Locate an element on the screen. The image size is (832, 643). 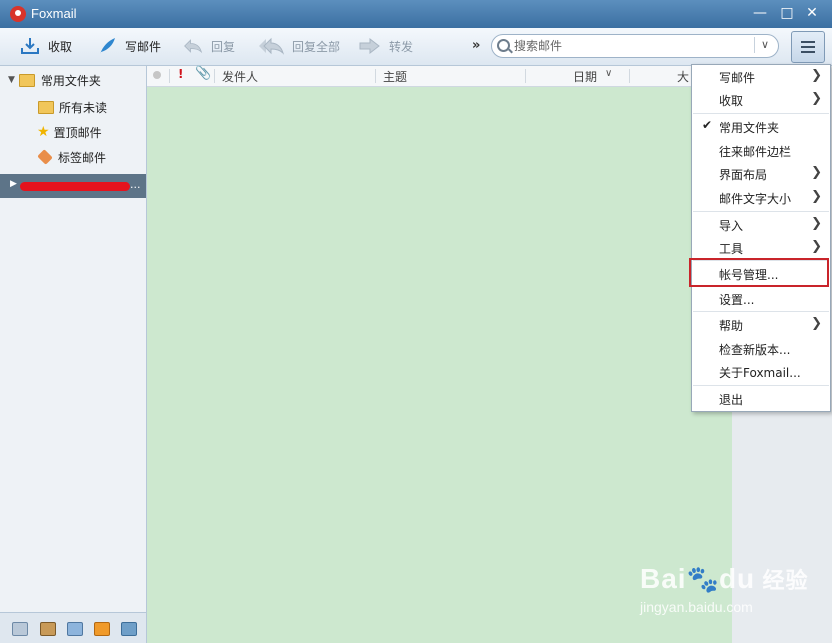
search-icon is located at coordinates (503, 45).